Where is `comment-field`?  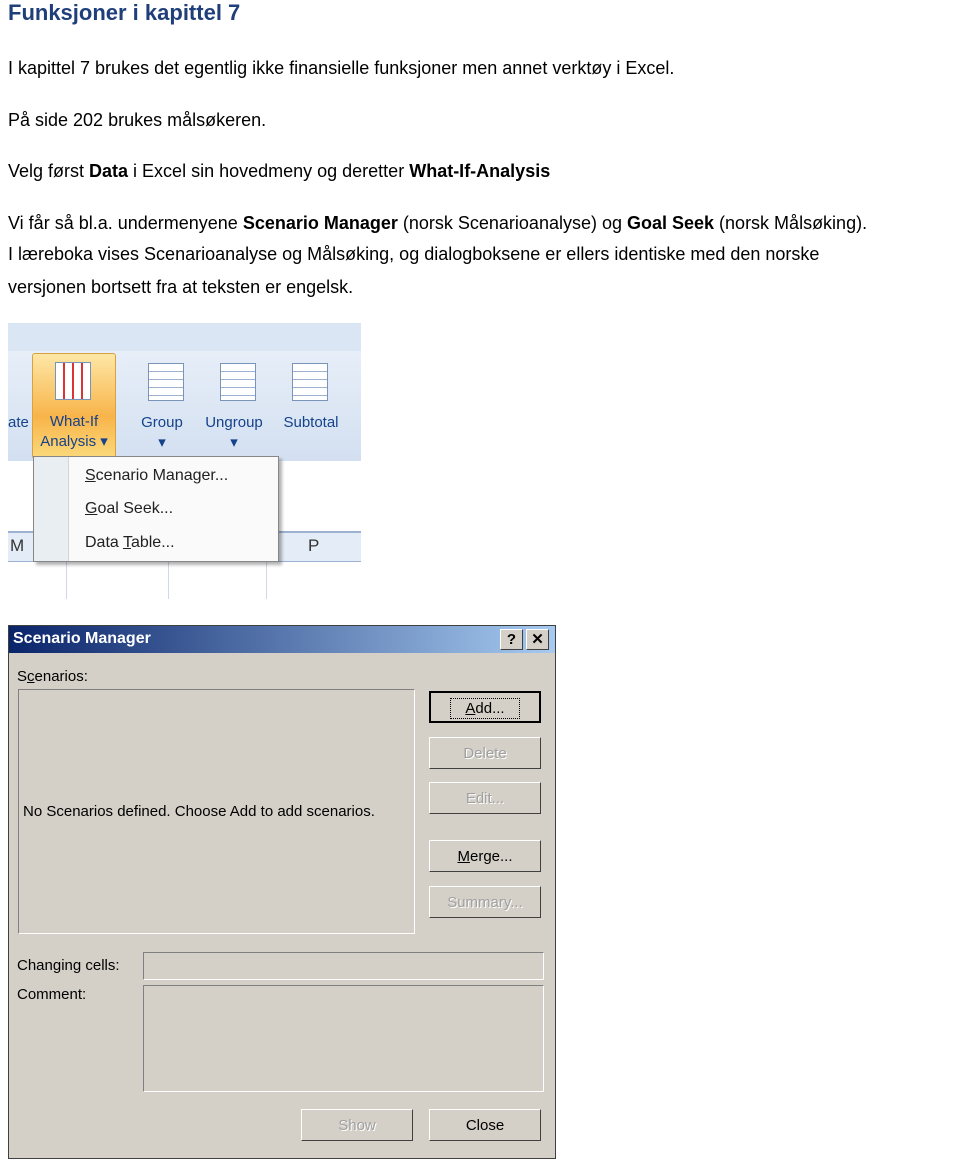
comment-field is located at coordinates (343, 1038).